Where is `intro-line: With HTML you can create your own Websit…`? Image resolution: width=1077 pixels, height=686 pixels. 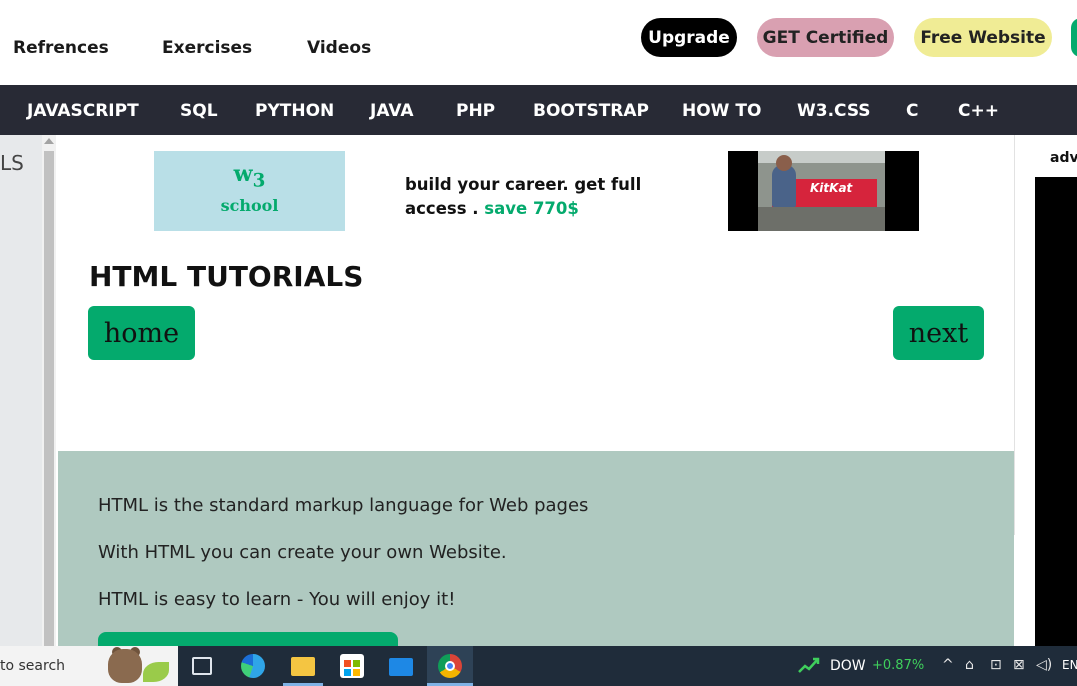 intro-line: With HTML you can create your own Websit… is located at coordinates (302, 552).